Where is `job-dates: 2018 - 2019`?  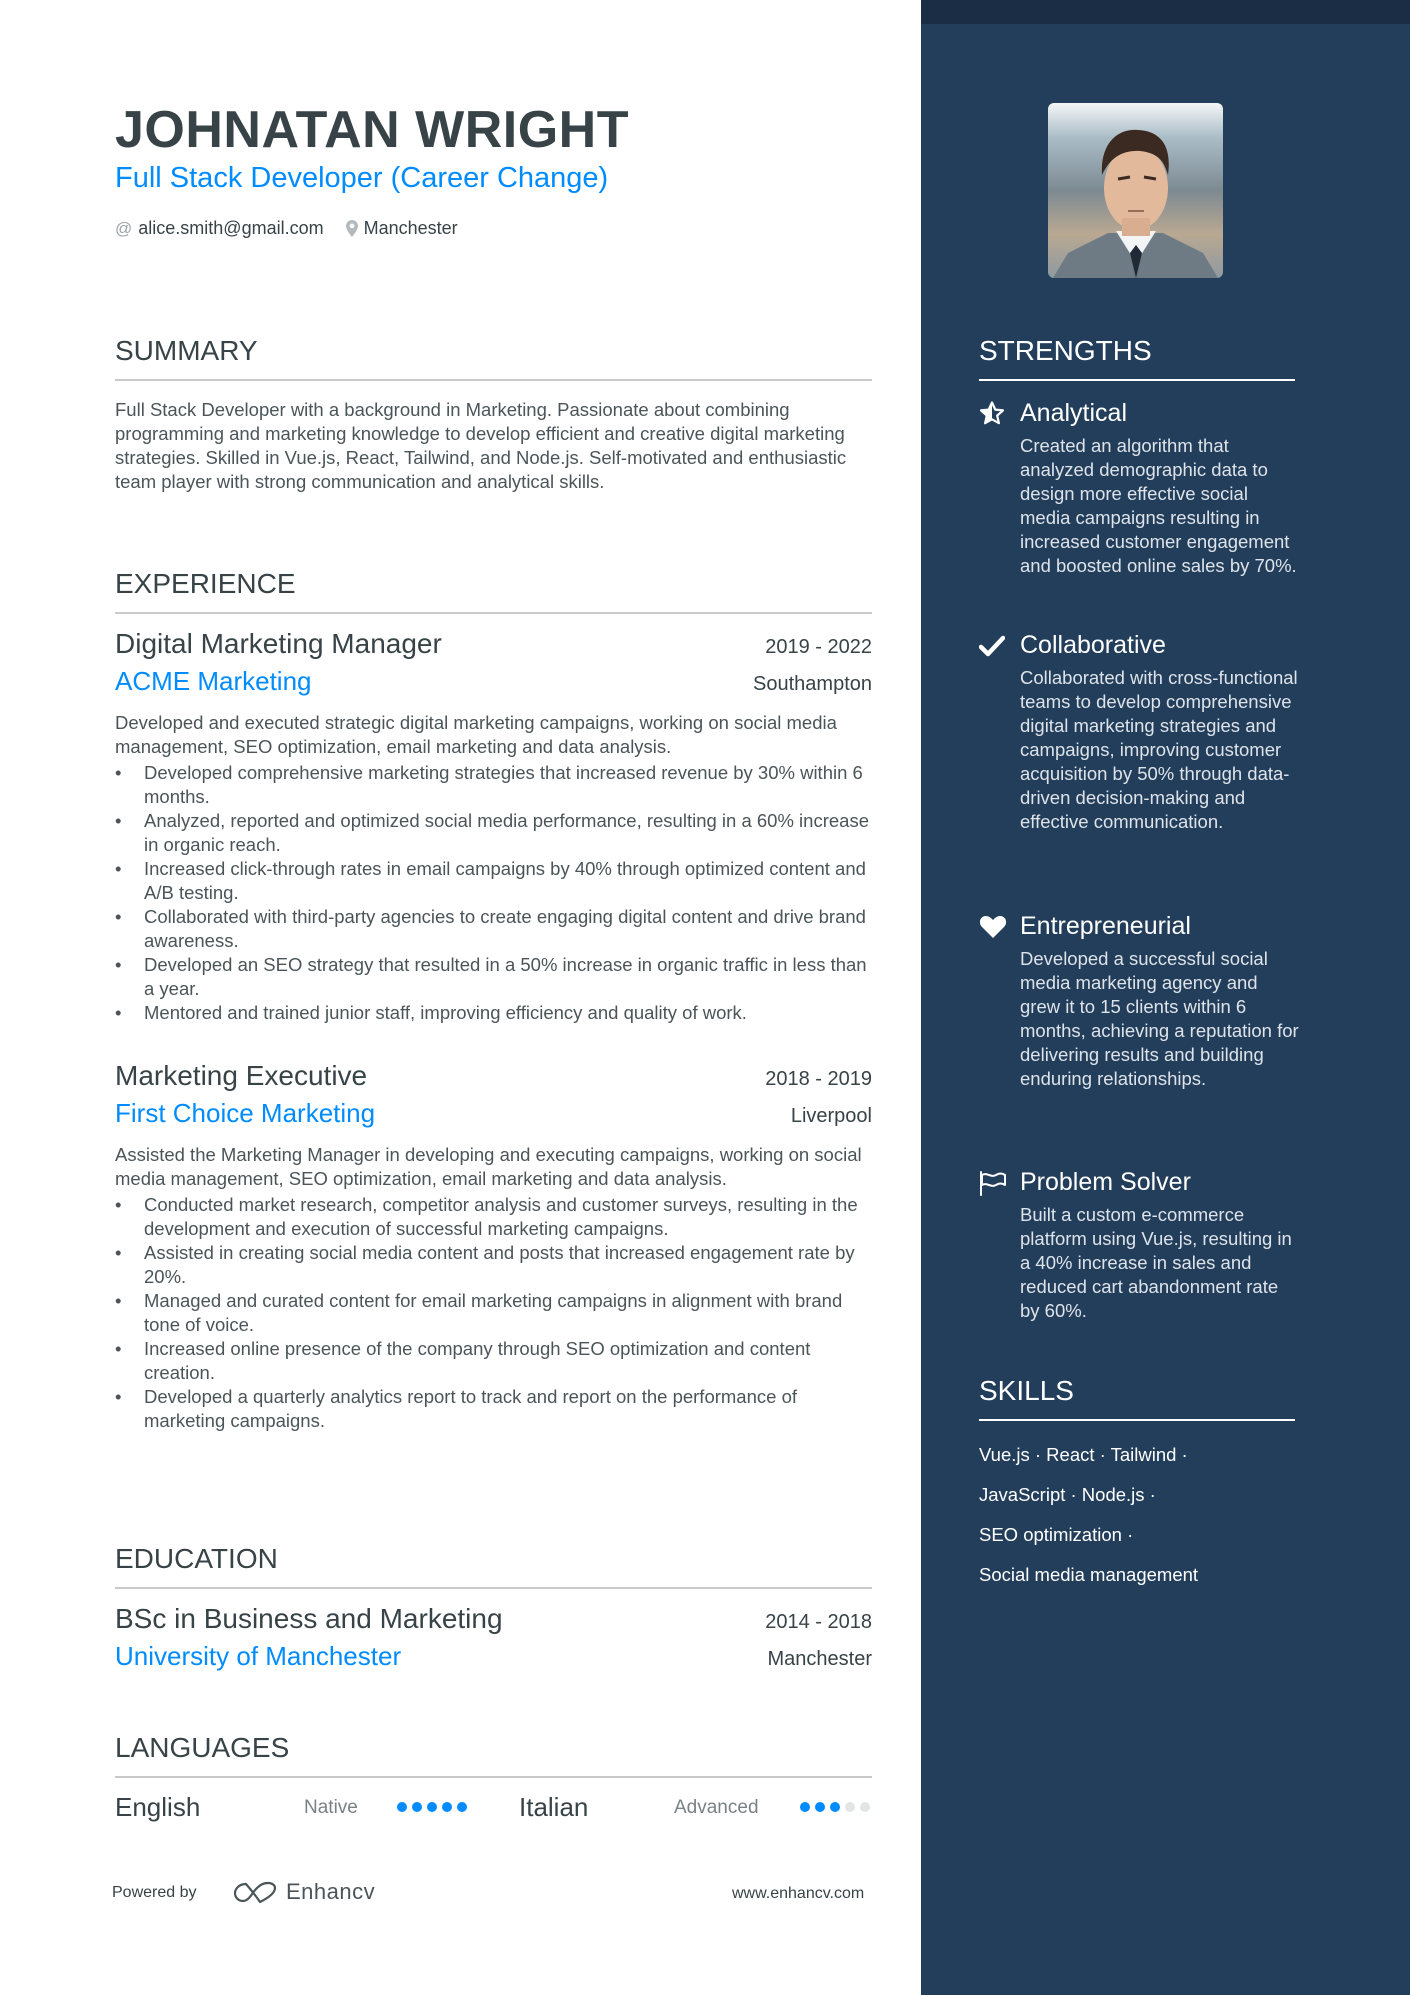
job-dates: 2018 - 2019 is located at coordinates (818, 1079).